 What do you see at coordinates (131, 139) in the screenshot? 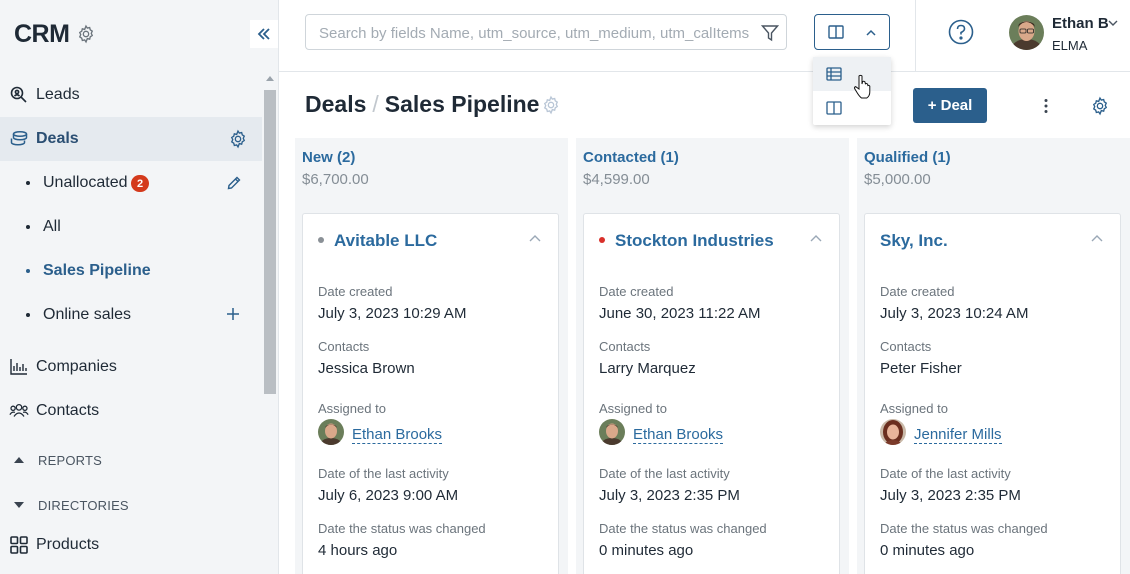
I see `sidebar-item-deals: Deals` at bounding box center [131, 139].